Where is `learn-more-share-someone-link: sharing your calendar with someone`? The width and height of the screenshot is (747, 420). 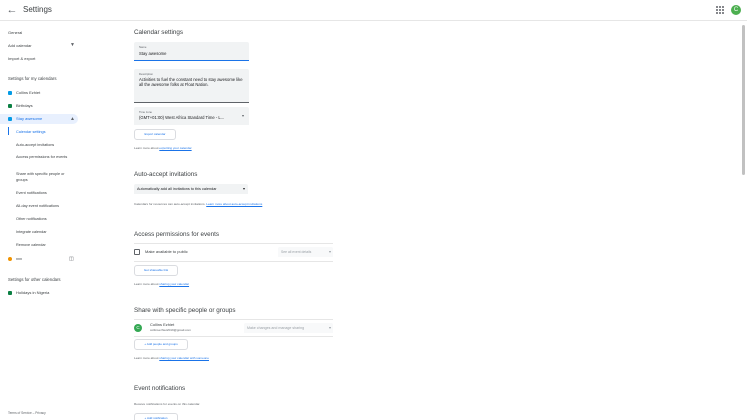
learn-more-share-someone-link: sharing your calendar with someone is located at coordinates (184, 358).